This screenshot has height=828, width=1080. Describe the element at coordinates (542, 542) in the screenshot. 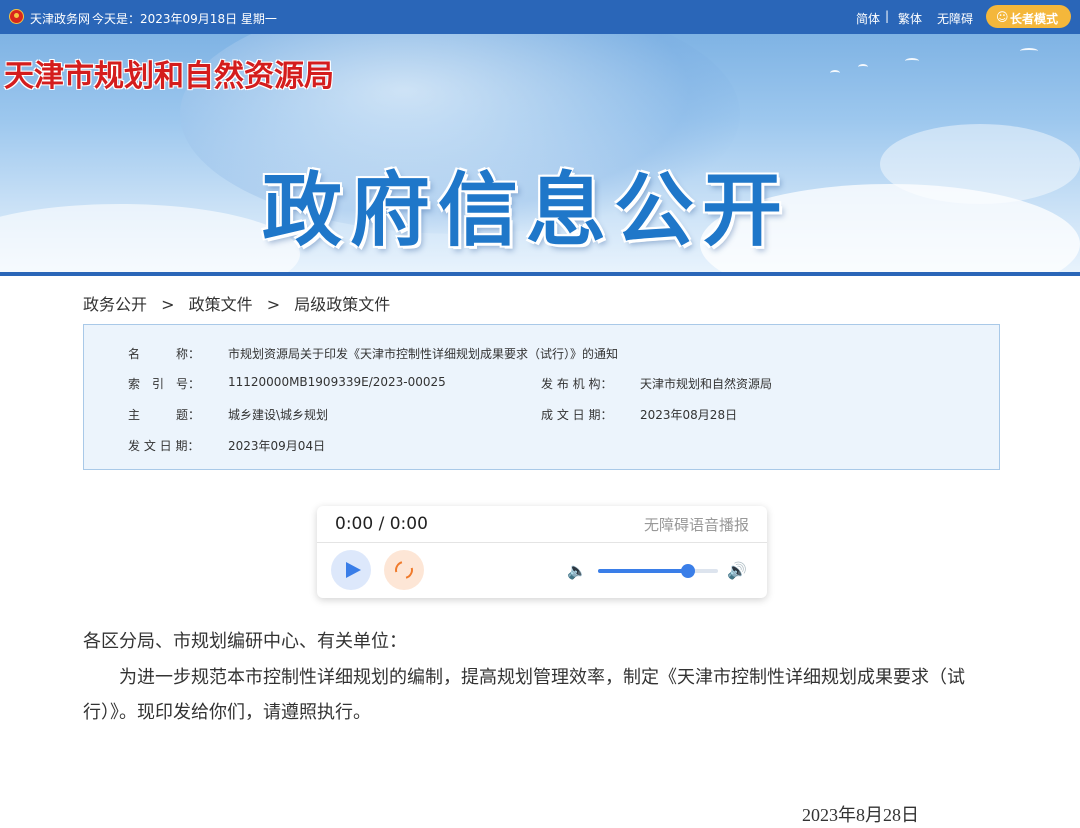

I see `player-divider` at that location.